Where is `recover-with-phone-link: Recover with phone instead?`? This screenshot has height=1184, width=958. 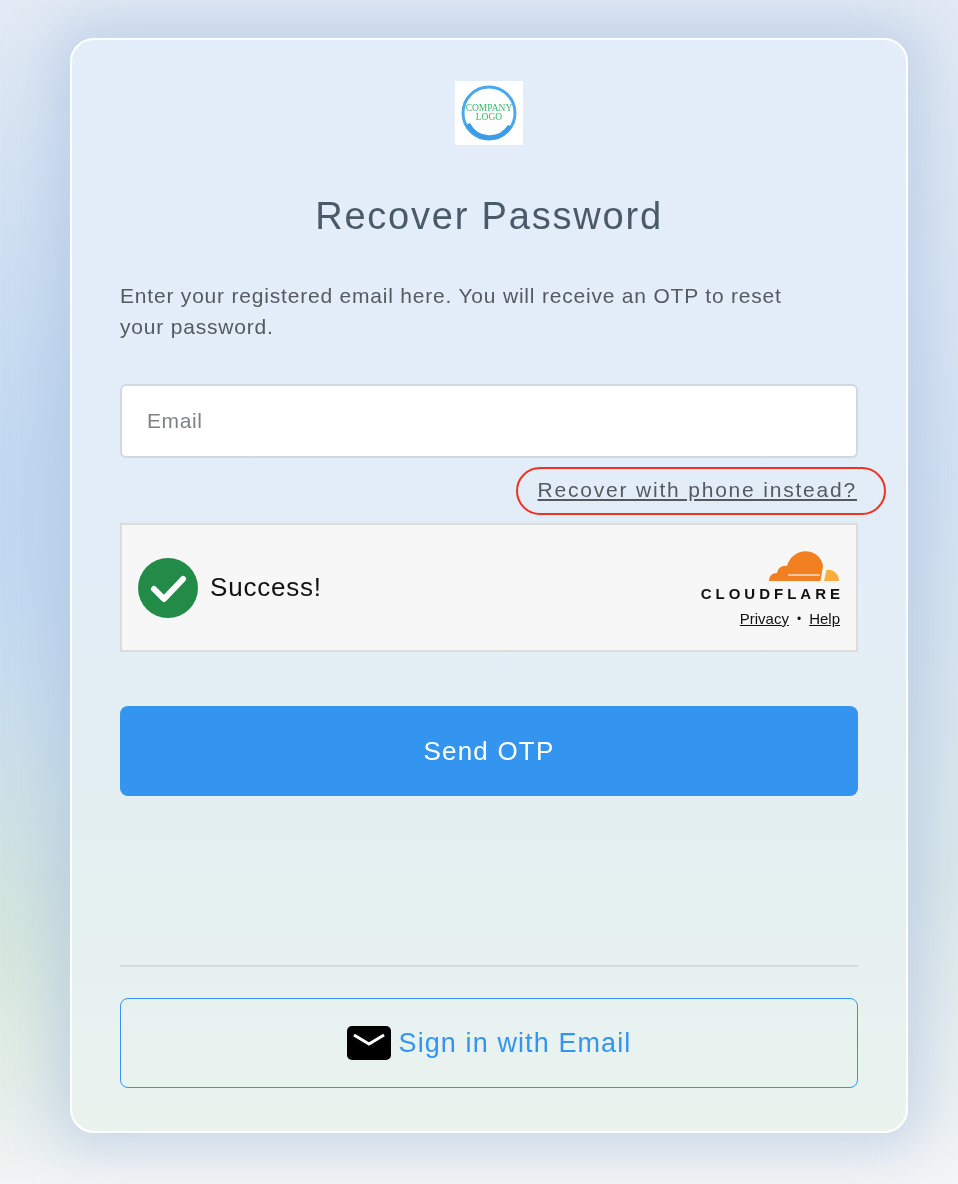 recover-with-phone-link: Recover with phone instead? is located at coordinates (697, 490).